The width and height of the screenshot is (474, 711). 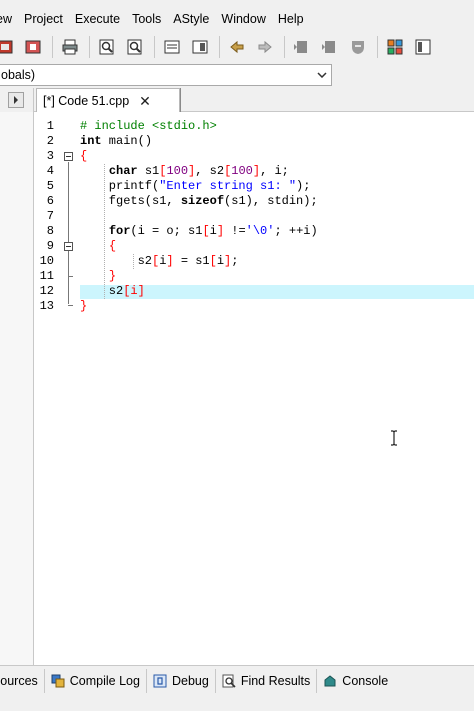 I want to click on class-icon, so click(x=423, y=47).